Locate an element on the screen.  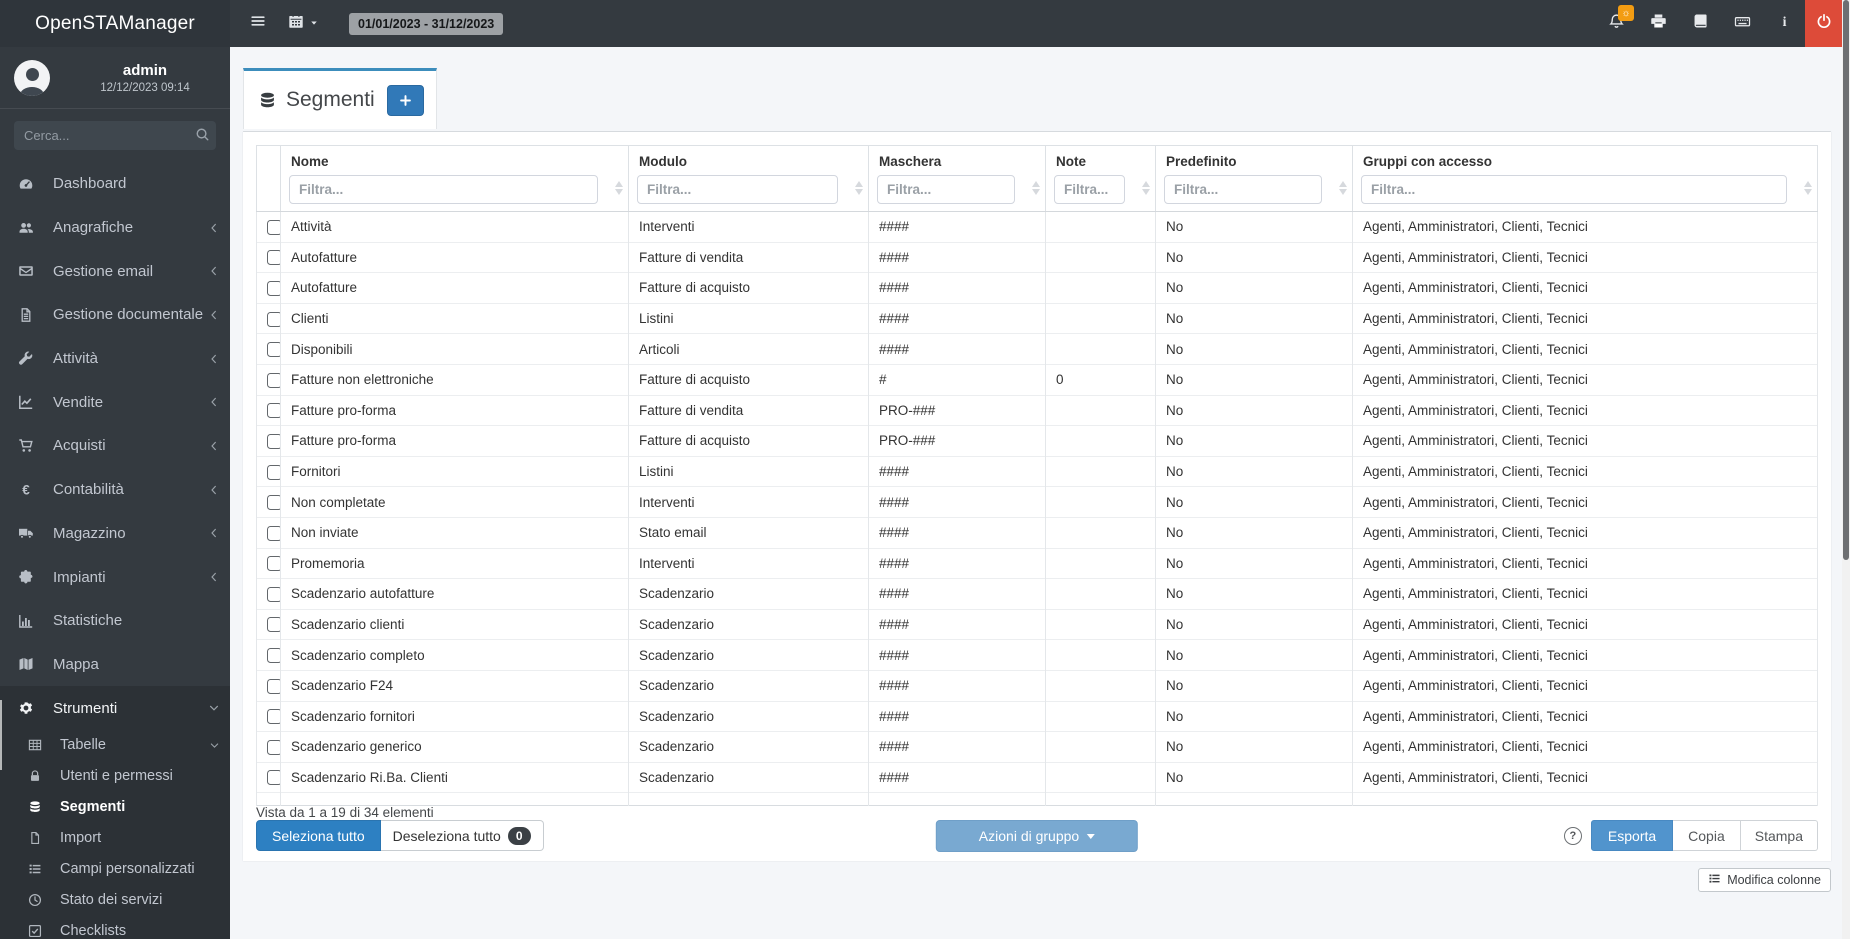
sidebar-item-attivita: Attività is located at coordinates (115, 359).